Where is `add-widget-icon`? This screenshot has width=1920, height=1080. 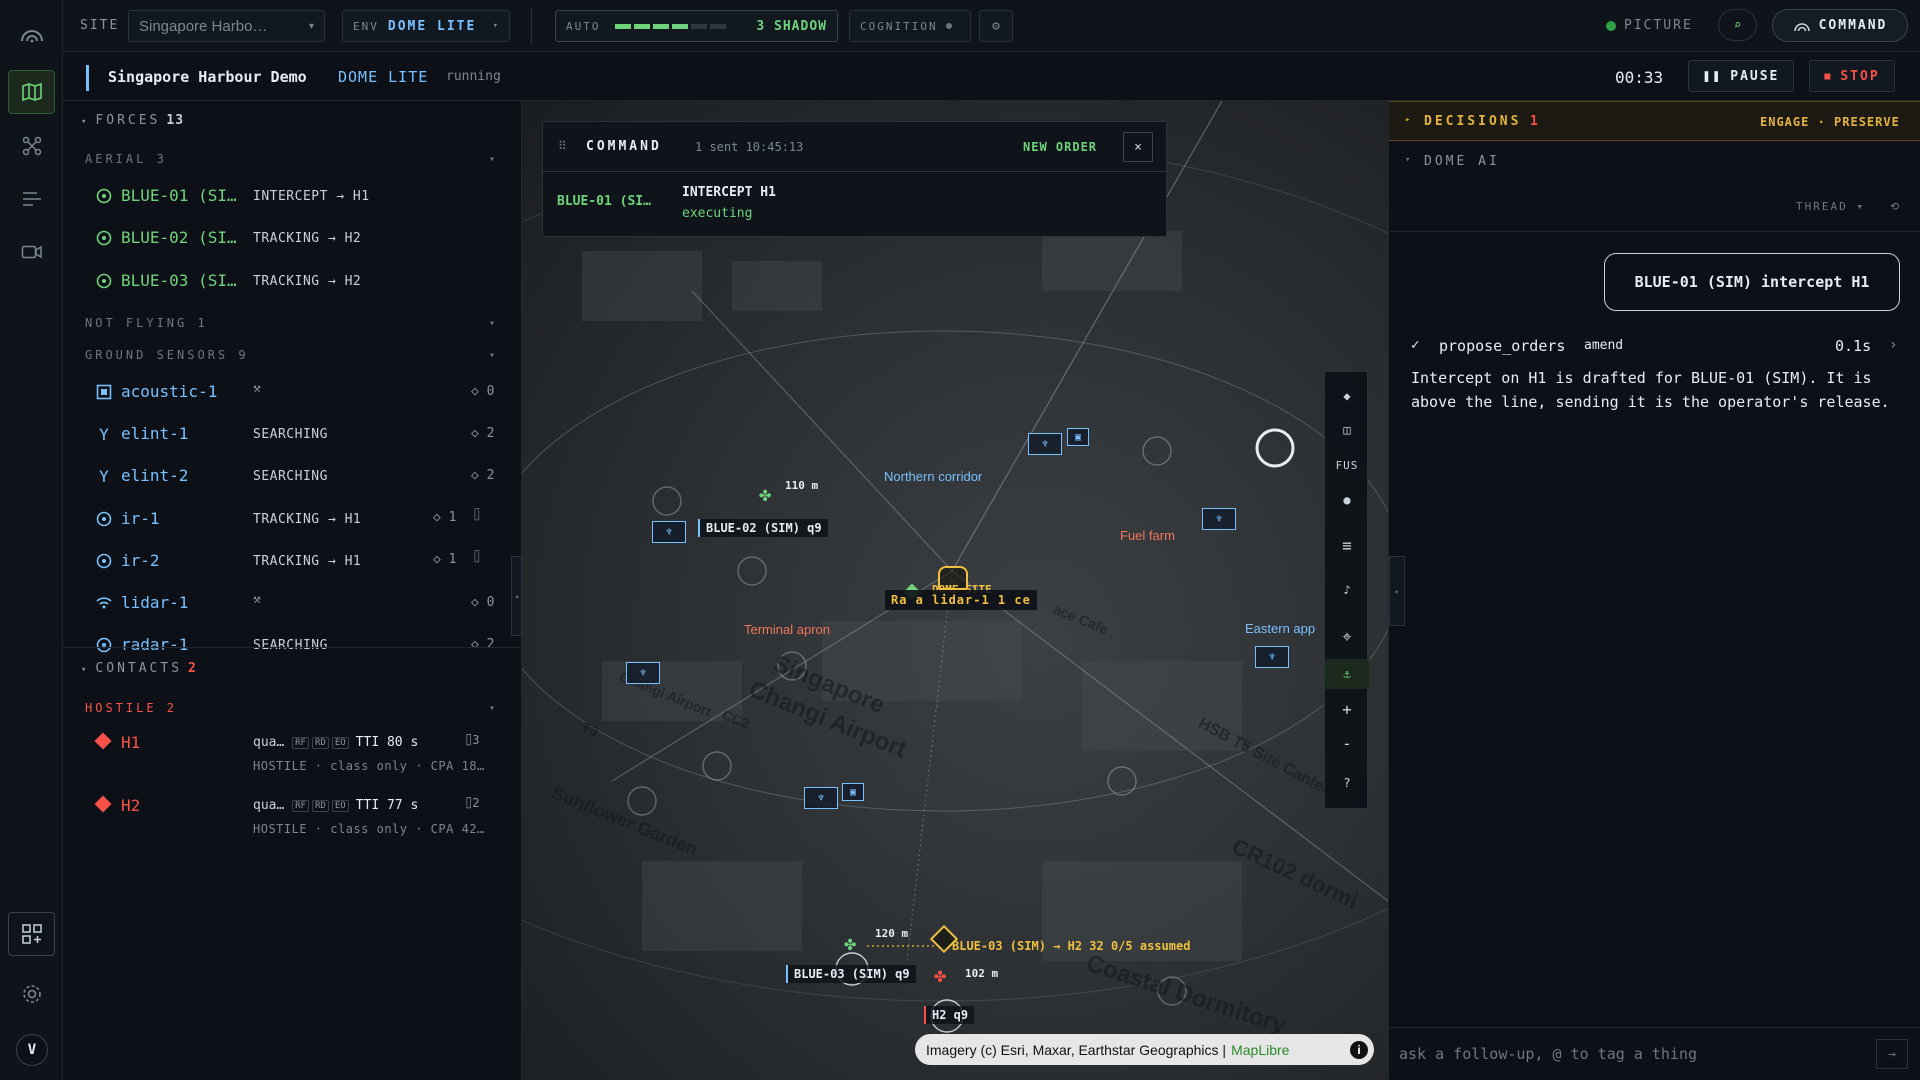 add-widget-icon is located at coordinates (31, 934).